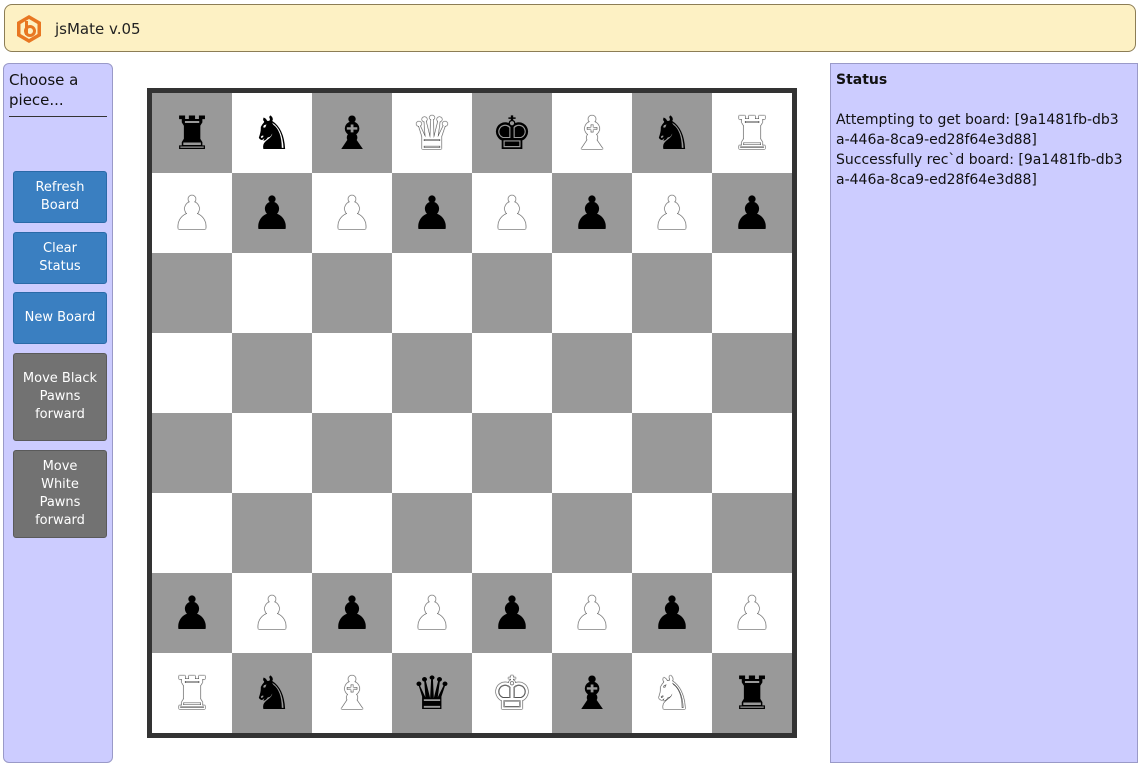 The height and width of the screenshot is (763, 1140). I want to click on move-black-pawns-button: Move Black Pawns forward, so click(60, 397).